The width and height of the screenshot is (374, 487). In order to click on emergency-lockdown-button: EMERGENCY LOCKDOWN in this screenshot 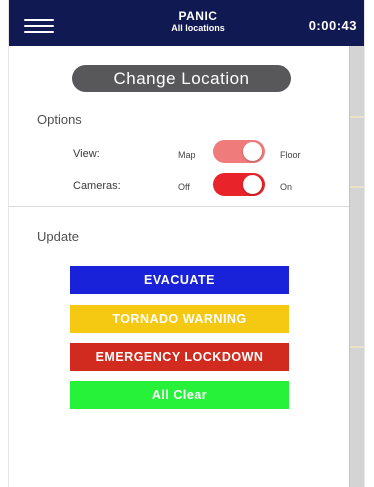, I will do `click(179, 357)`.